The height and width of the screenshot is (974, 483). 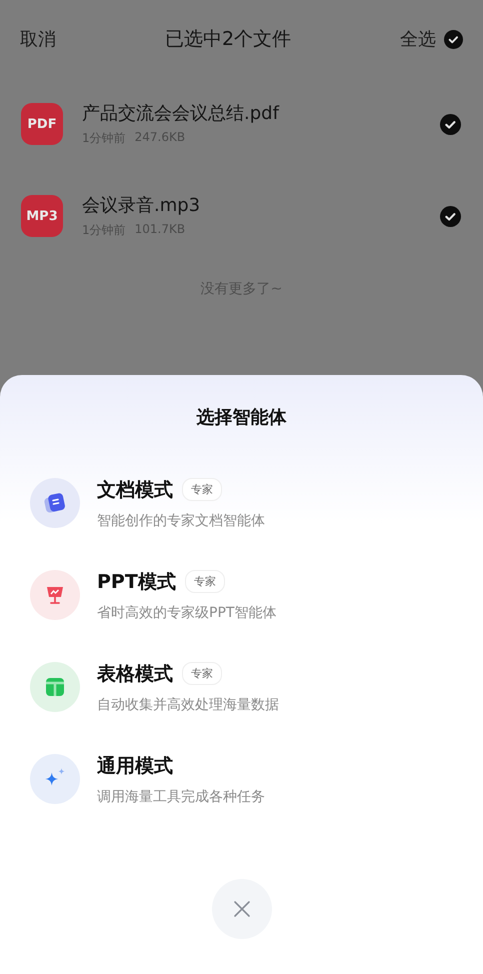 What do you see at coordinates (136, 582) in the screenshot?
I see `mode-title: PPT模式` at bounding box center [136, 582].